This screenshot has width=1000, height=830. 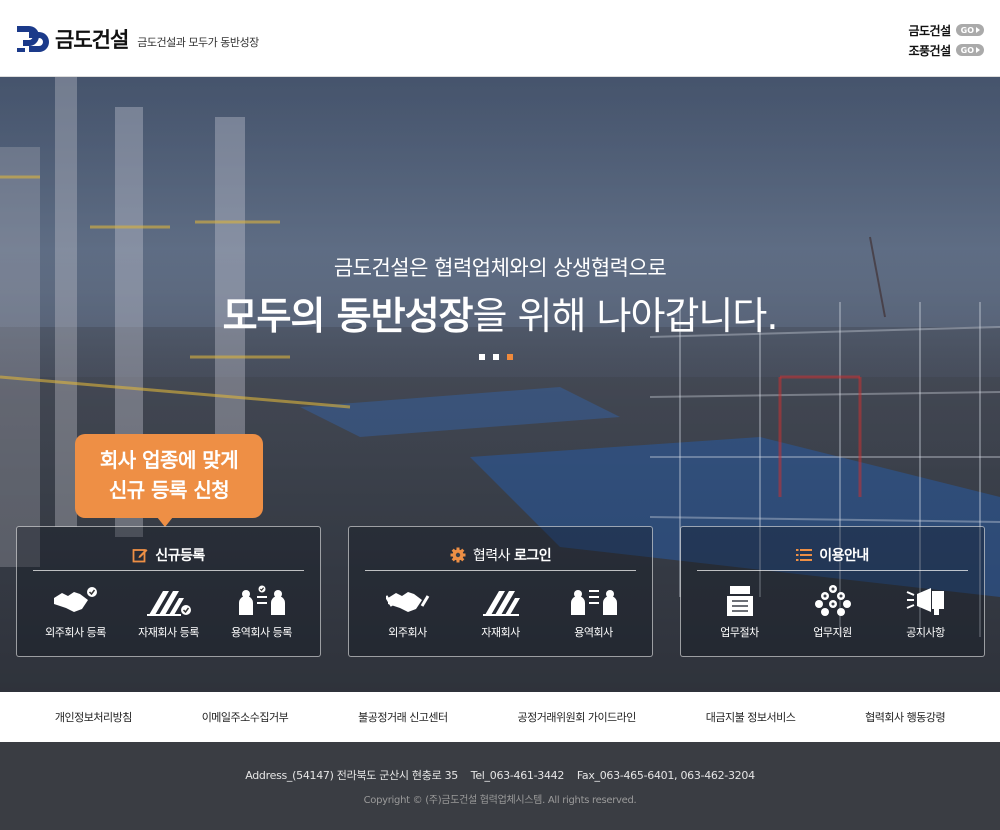 What do you see at coordinates (75, 632) in the screenshot?
I see `item-label: 외주회사 등록` at bounding box center [75, 632].